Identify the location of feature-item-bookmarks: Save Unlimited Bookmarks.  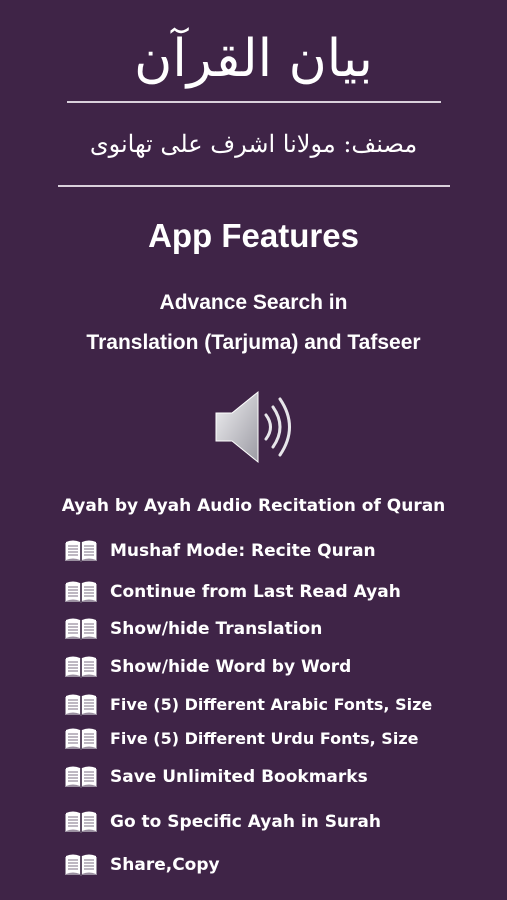
(215, 777).